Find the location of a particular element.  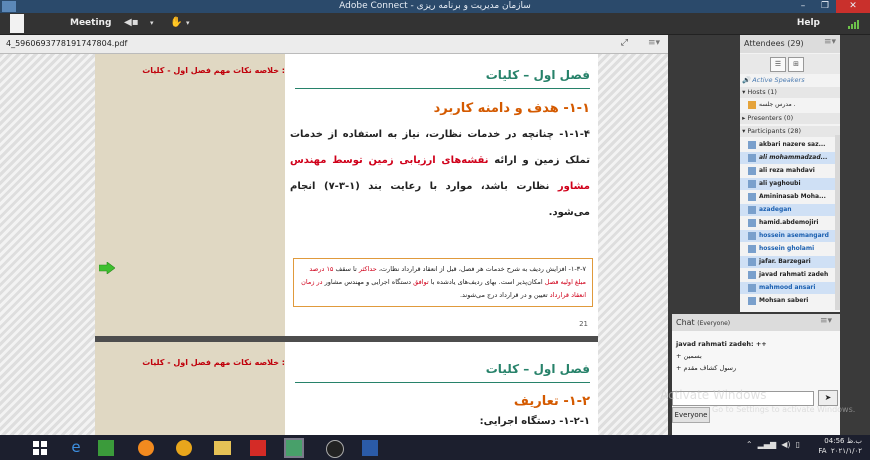

note-text: تا سقف is located at coordinates (346, 269).